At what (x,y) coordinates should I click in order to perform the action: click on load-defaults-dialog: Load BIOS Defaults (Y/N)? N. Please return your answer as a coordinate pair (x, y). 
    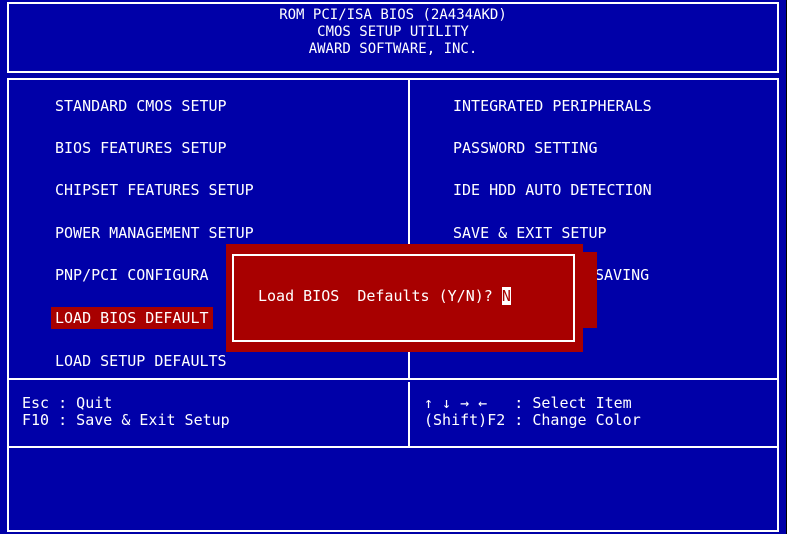
    Looking at the image, I should click on (404, 298).